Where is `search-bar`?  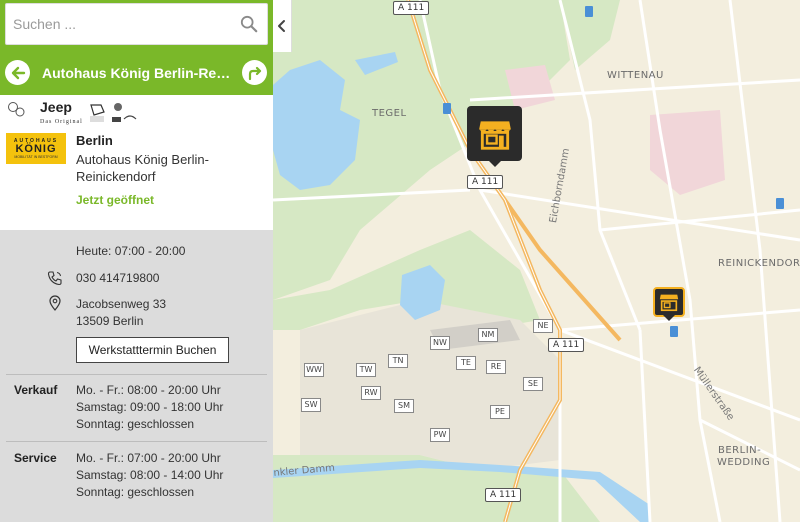
search-bar is located at coordinates (136, 26).